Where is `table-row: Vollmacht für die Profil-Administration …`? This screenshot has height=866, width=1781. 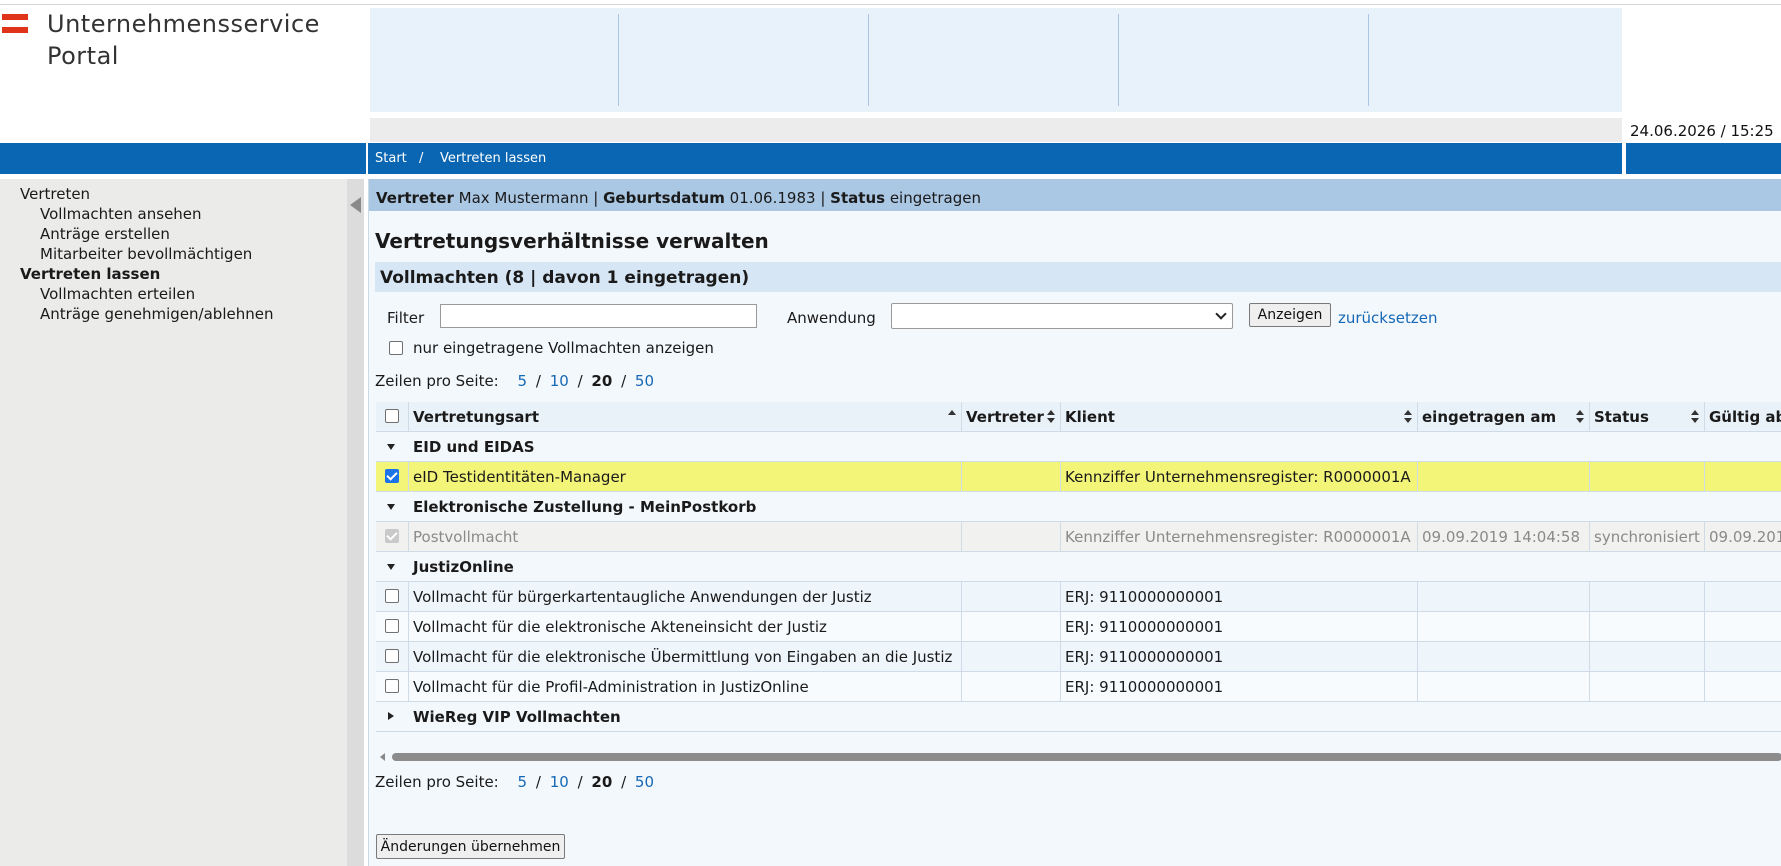
table-row: Vollmacht für die Profil-Administration … is located at coordinates (1078, 687).